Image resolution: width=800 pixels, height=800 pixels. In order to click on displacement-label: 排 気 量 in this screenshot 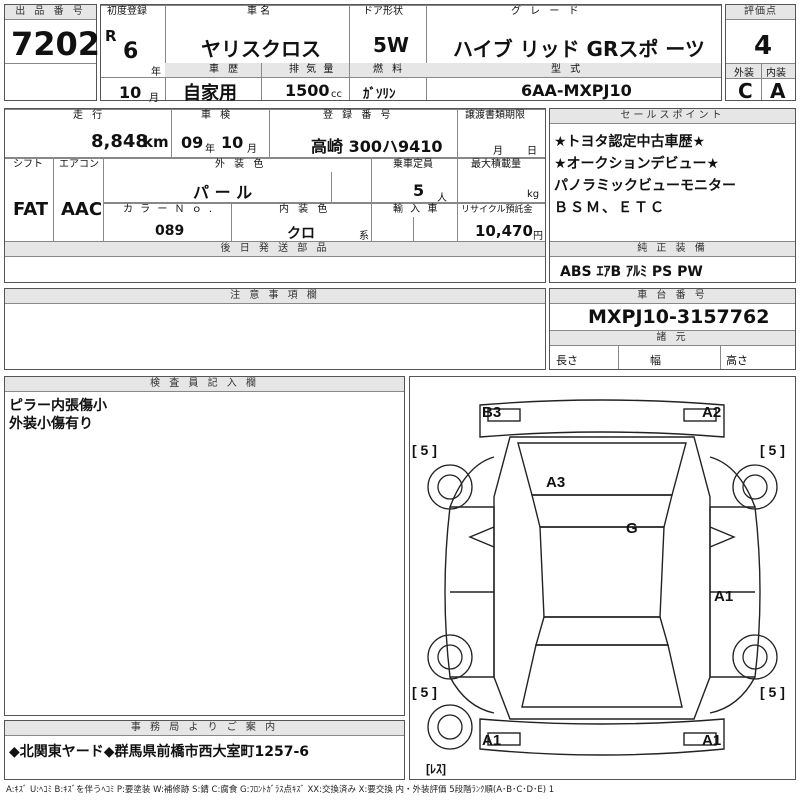, I will do `click(312, 69)`.